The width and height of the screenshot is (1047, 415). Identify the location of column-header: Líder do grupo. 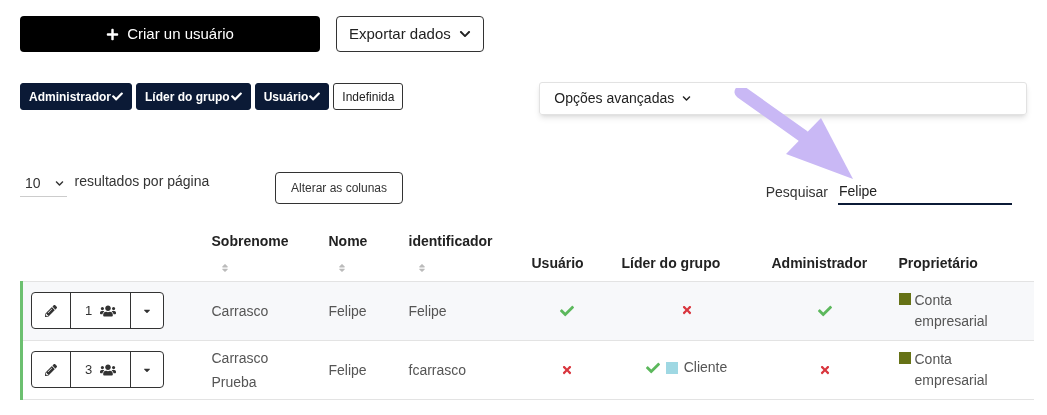
(671, 263).